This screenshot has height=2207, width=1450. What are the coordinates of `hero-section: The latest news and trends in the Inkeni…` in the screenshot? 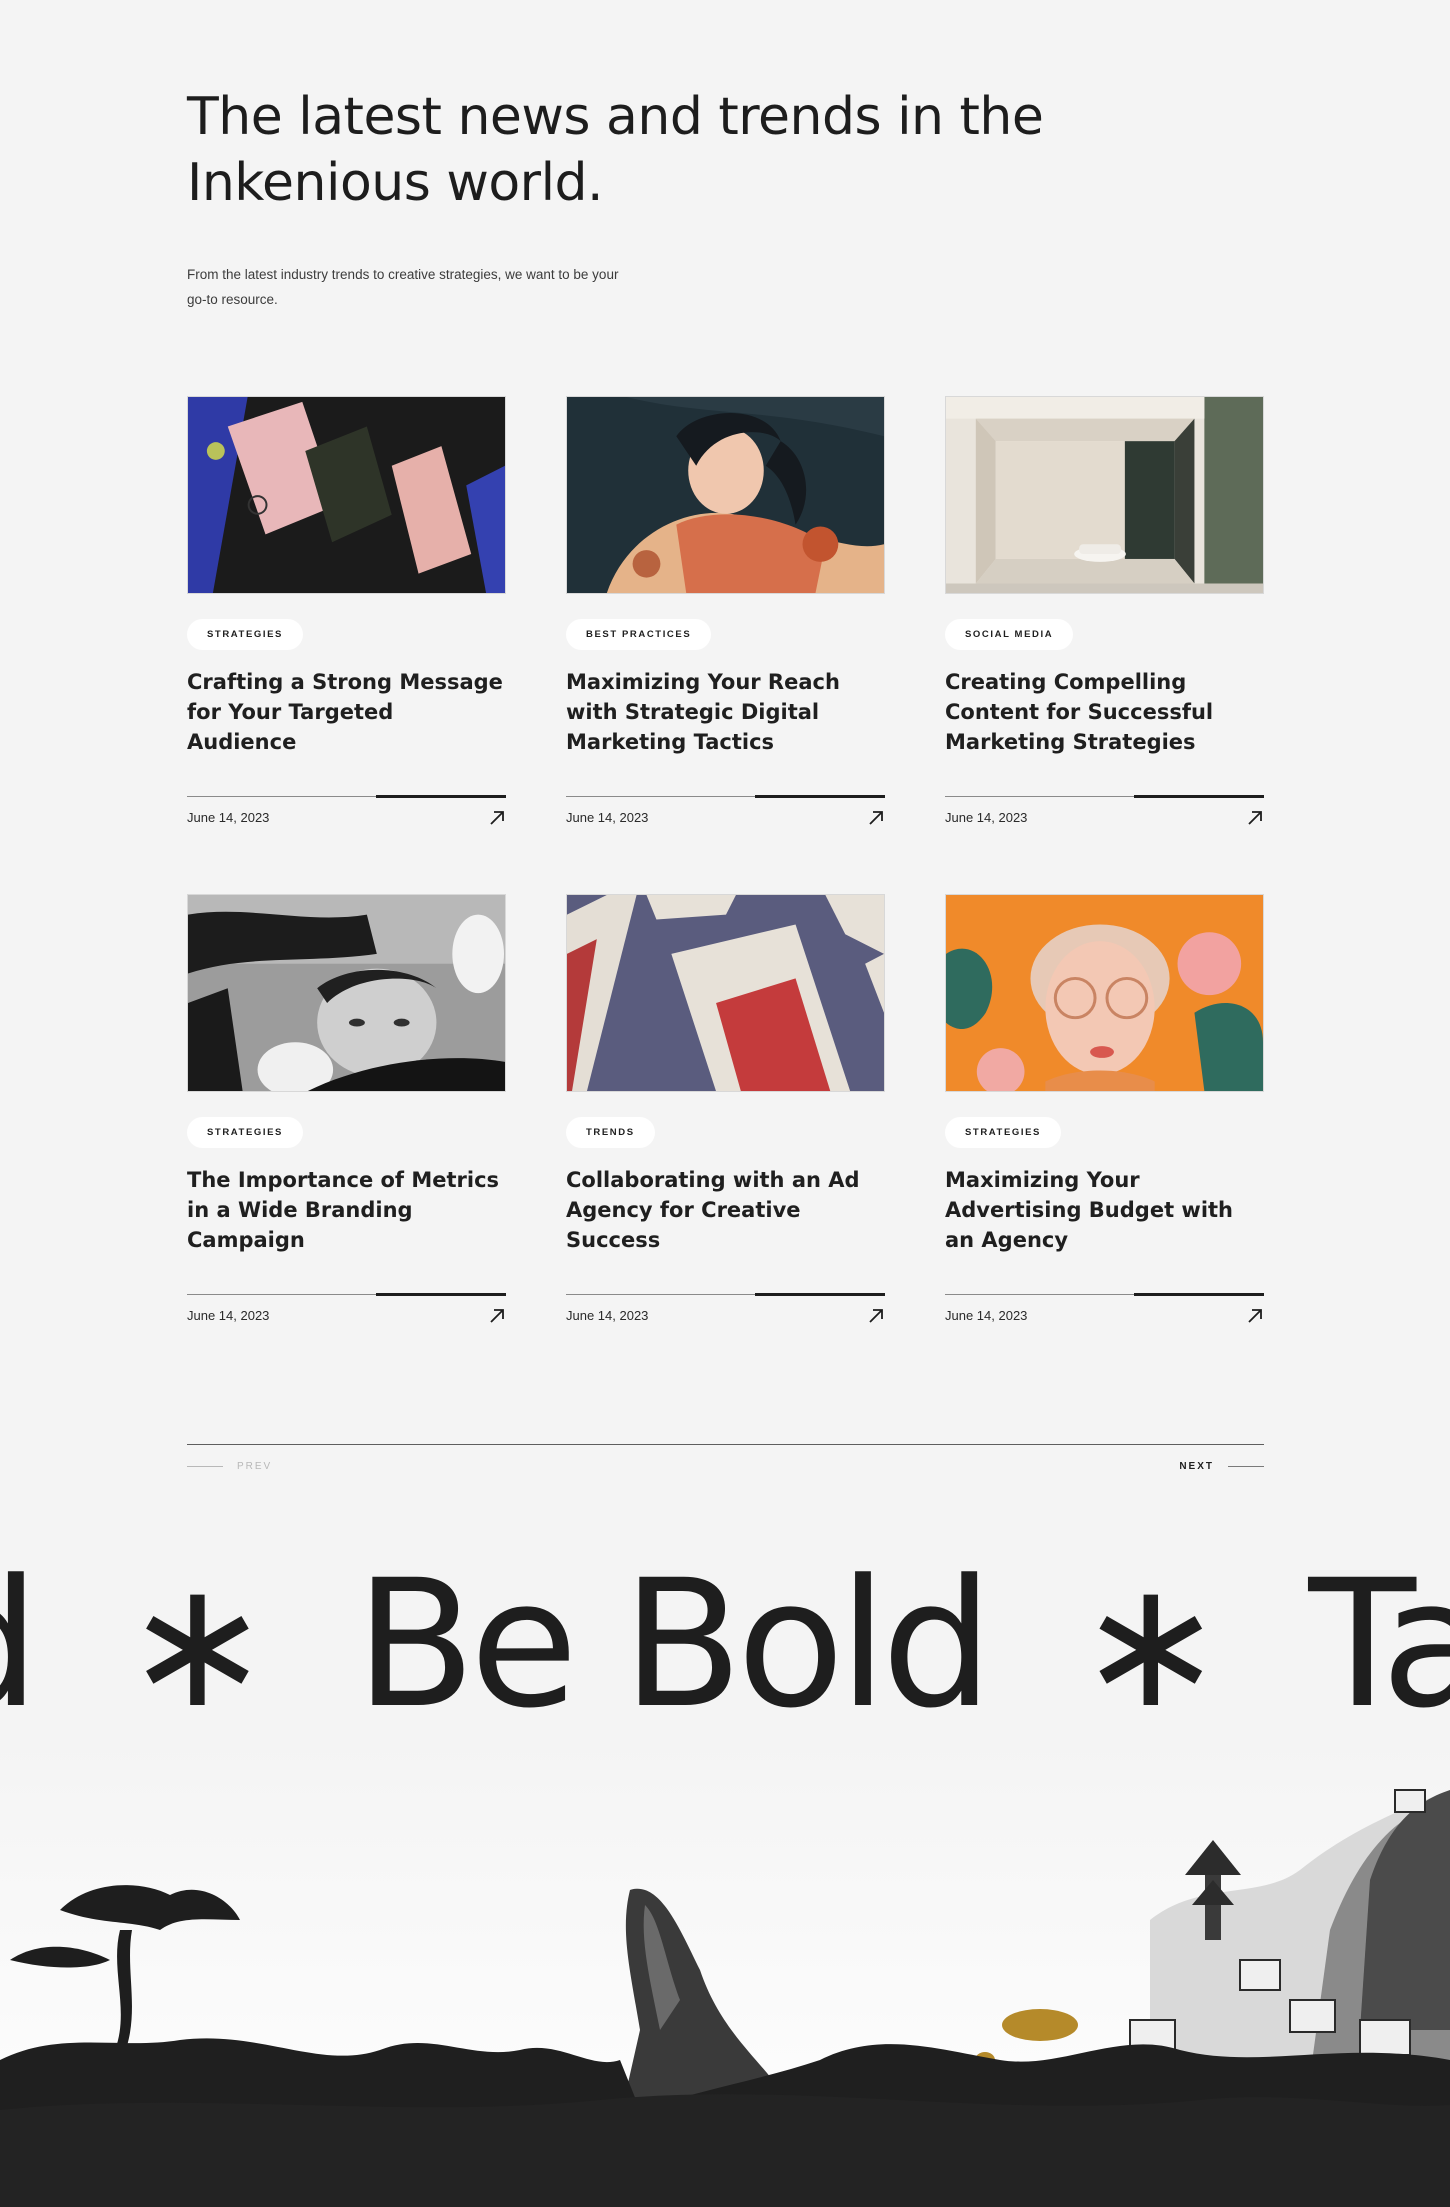 It's located at (657, 198).